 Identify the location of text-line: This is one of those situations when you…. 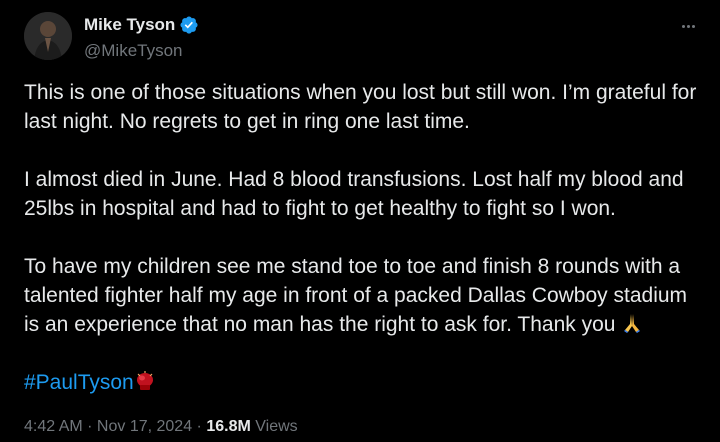
(360, 92).